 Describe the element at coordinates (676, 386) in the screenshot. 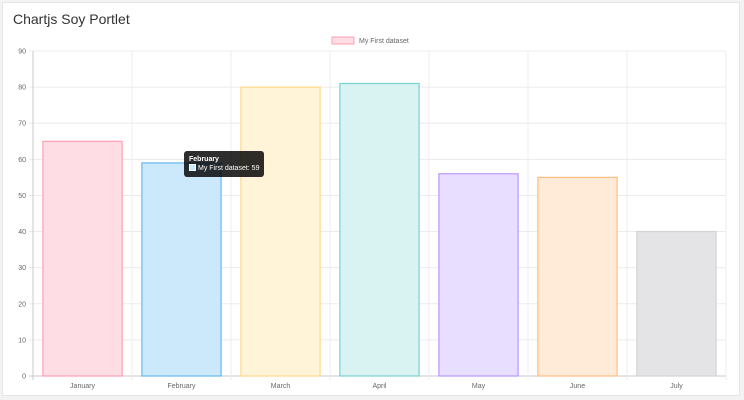

I see `x-tick-label: July` at that location.